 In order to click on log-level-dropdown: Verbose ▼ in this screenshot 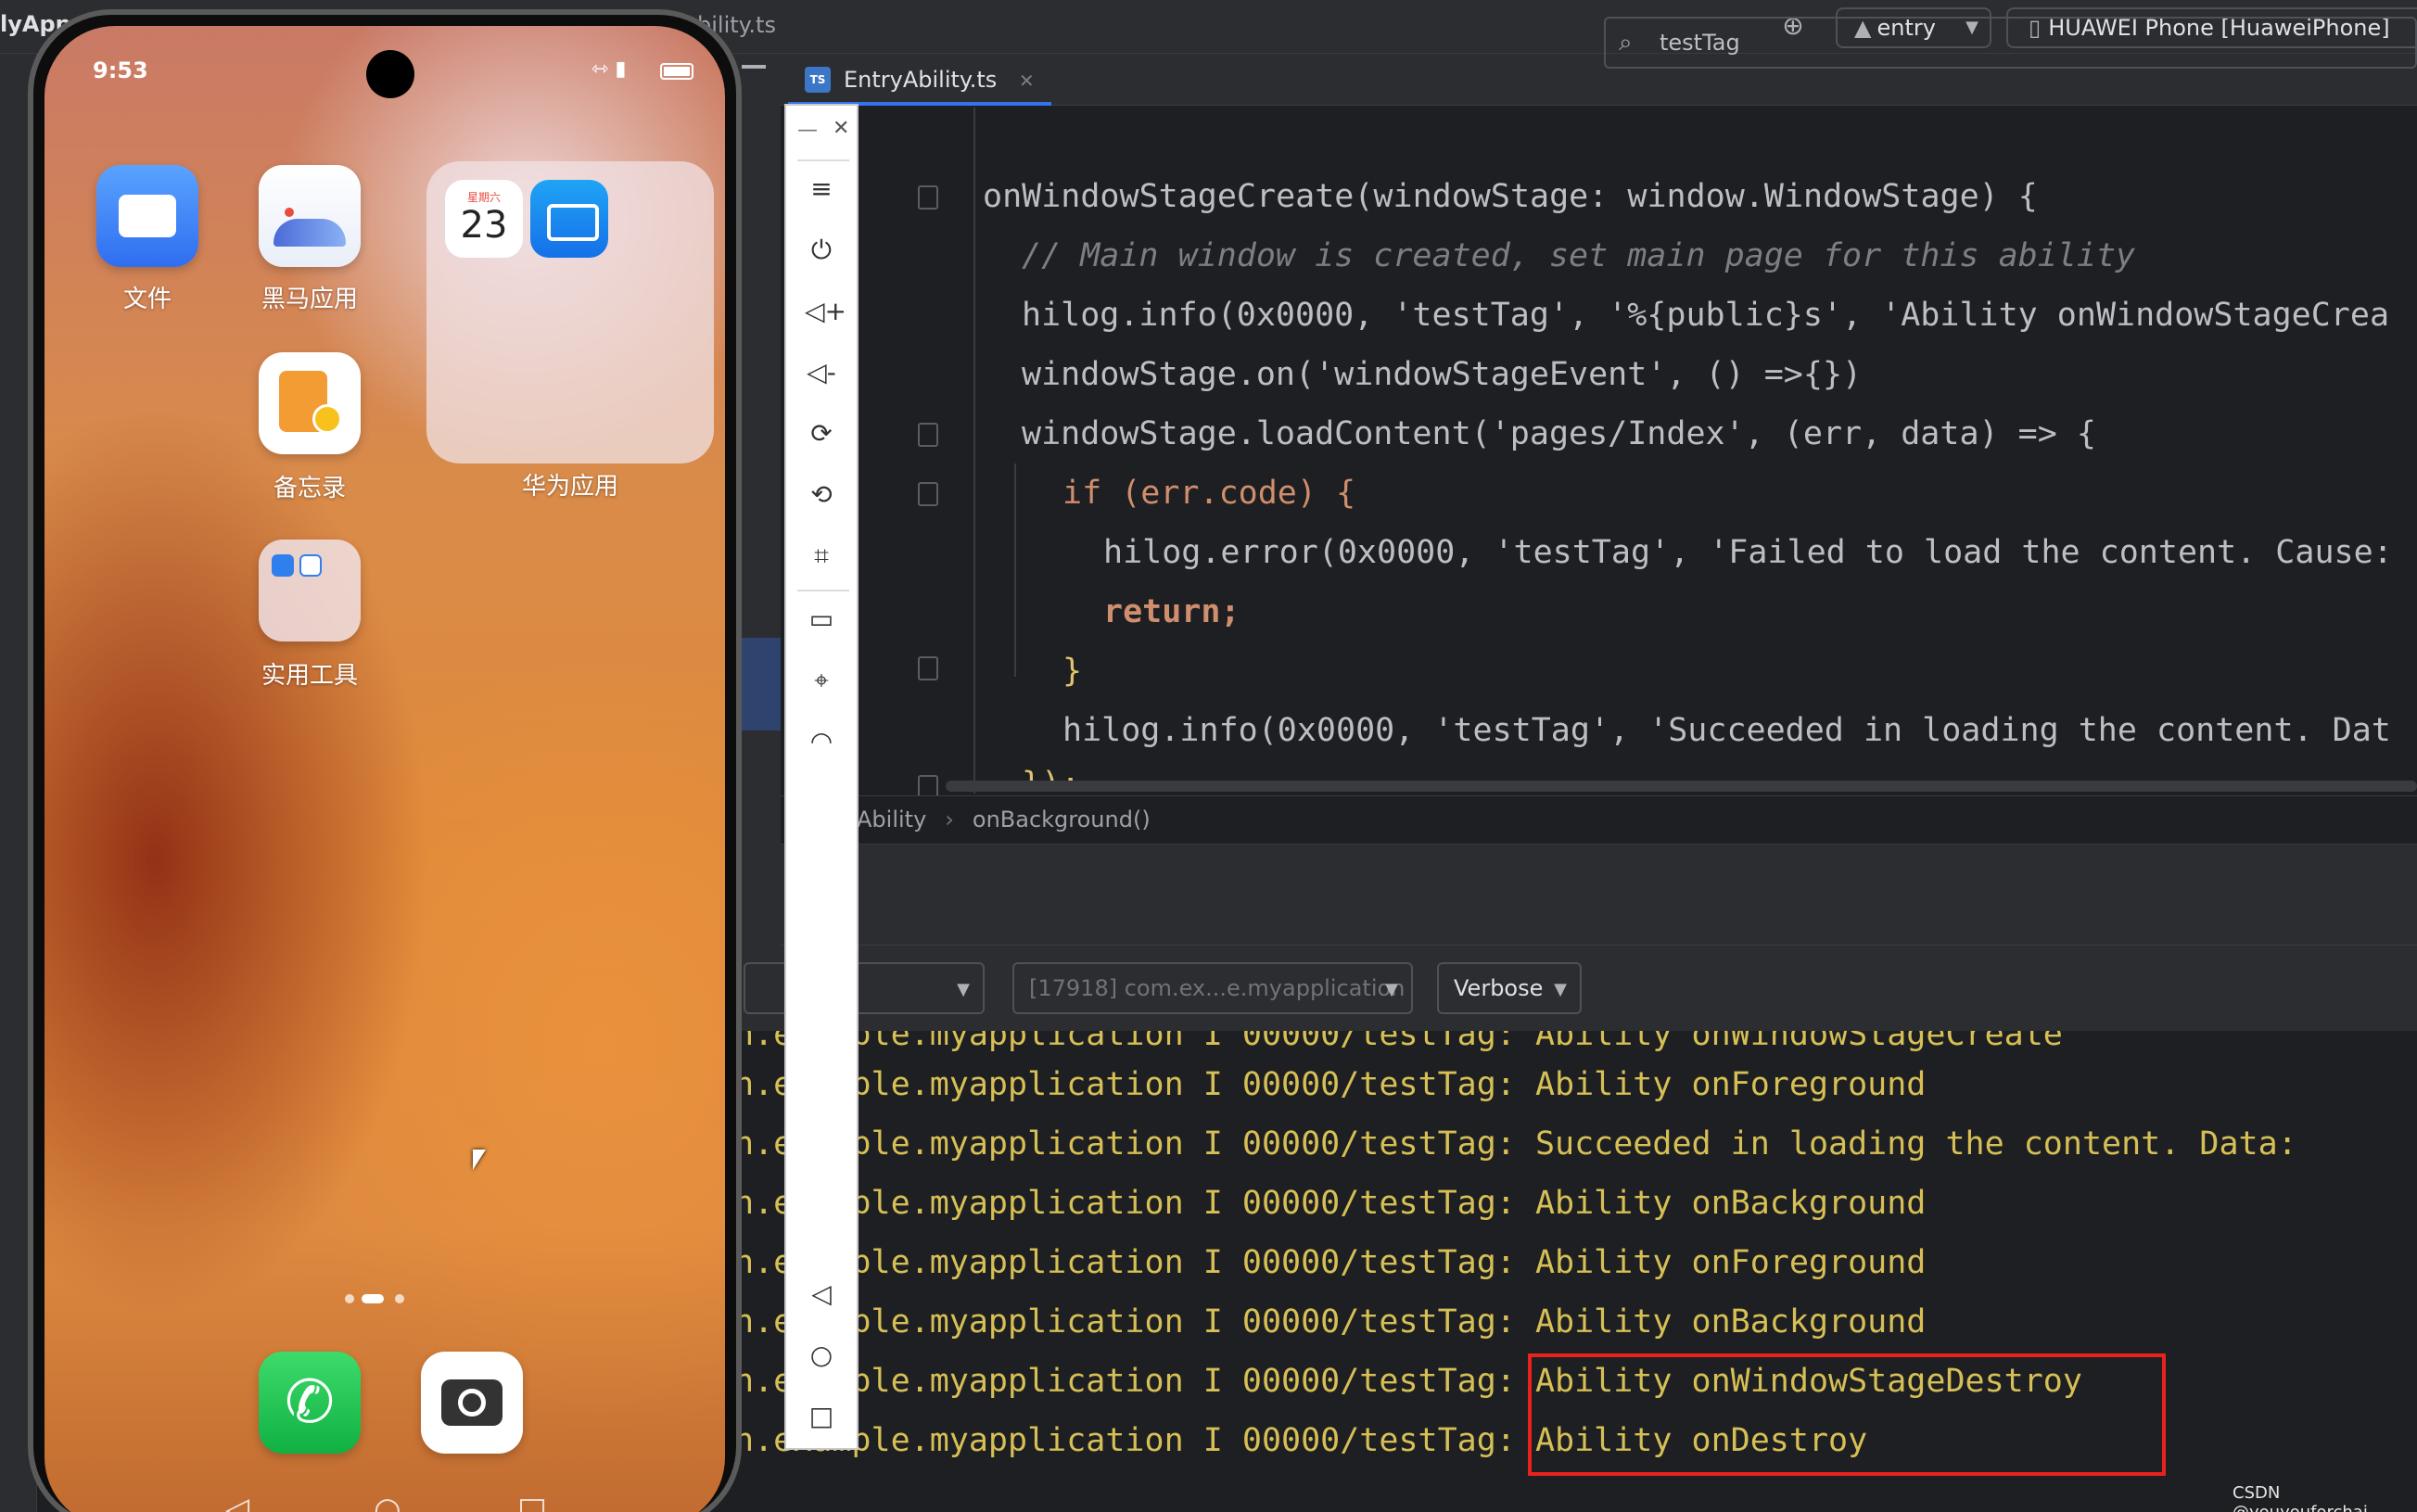, I will do `click(1510, 988)`.